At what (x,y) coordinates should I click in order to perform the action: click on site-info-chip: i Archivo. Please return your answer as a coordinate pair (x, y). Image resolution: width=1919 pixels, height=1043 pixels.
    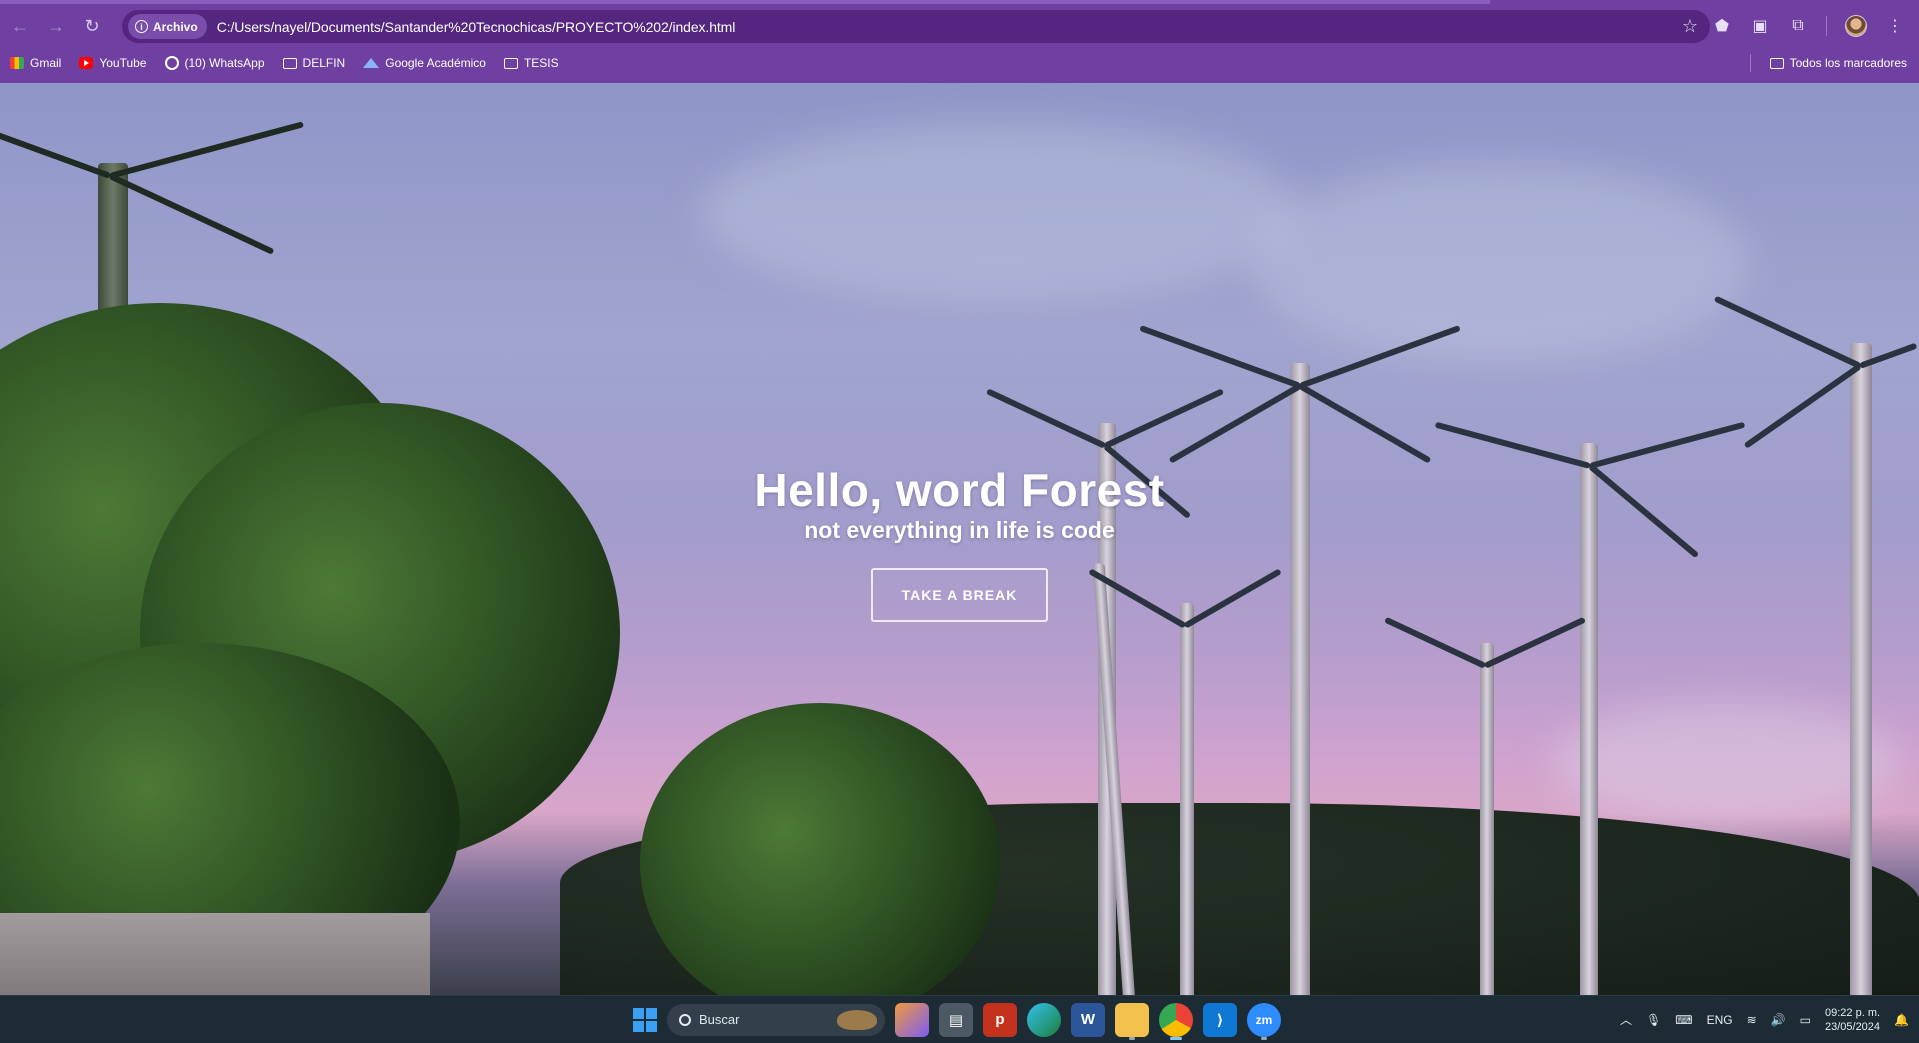
    Looking at the image, I should click on (167, 26).